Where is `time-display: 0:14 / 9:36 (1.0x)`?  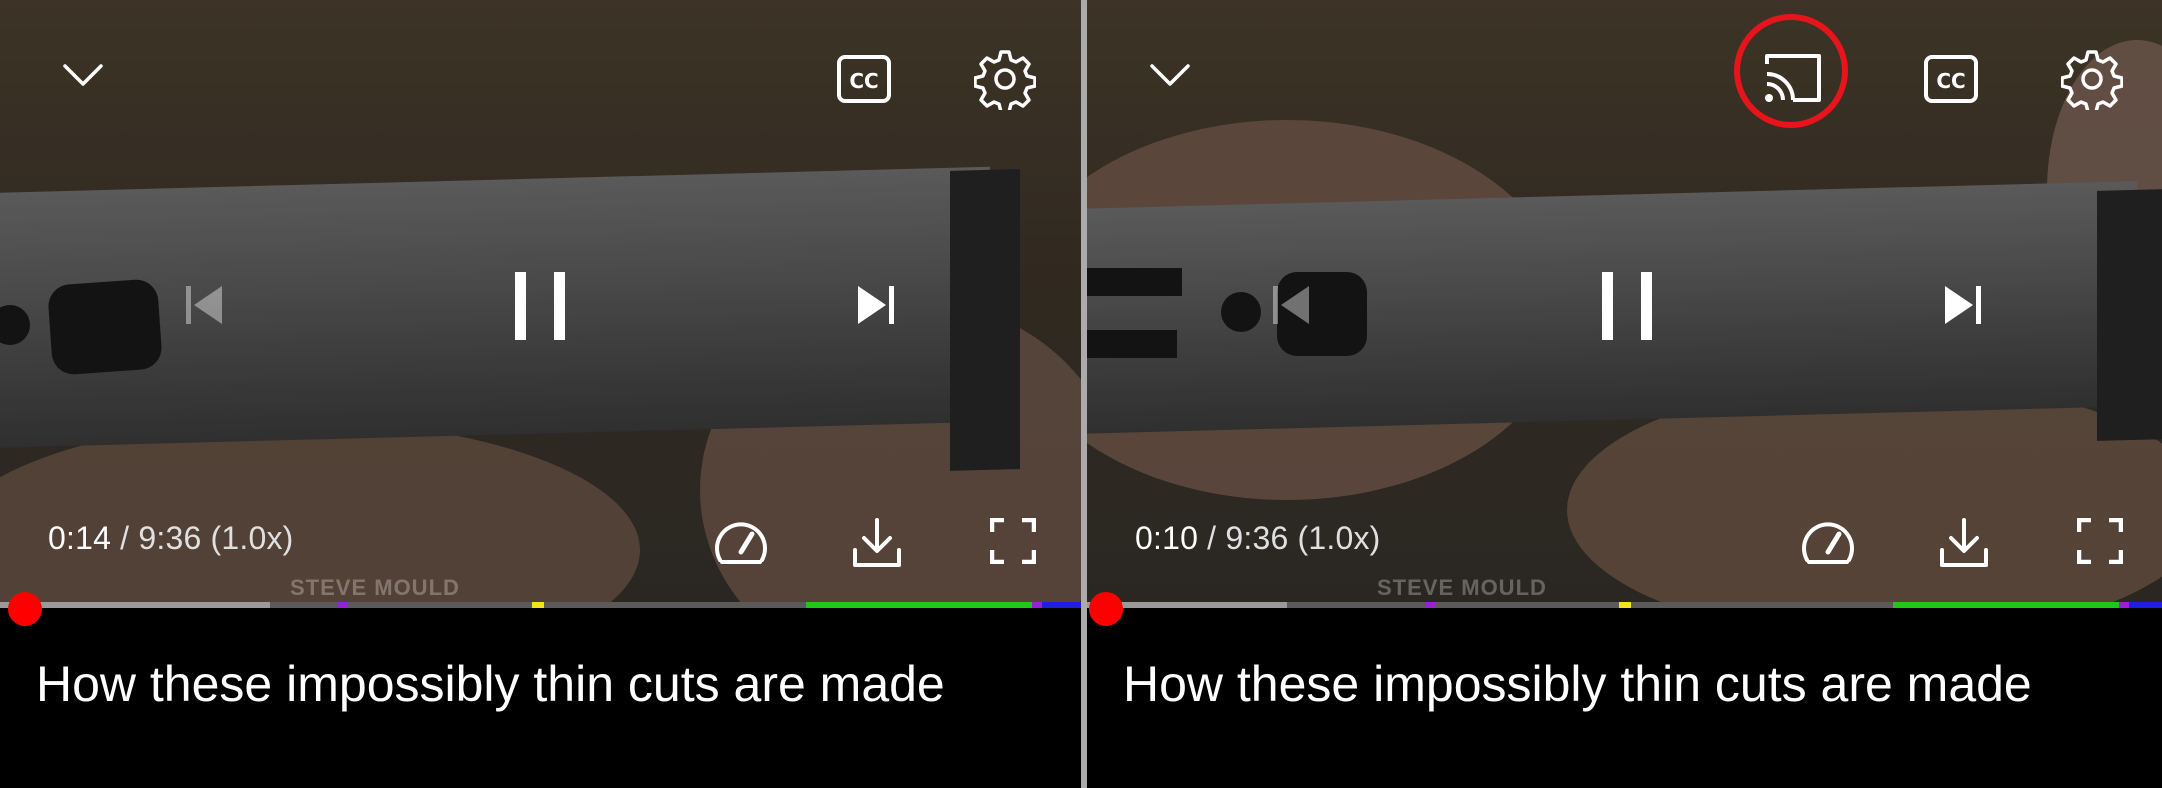
time-display: 0:14 / 9:36 (1.0x) is located at coordinates (171, 538).